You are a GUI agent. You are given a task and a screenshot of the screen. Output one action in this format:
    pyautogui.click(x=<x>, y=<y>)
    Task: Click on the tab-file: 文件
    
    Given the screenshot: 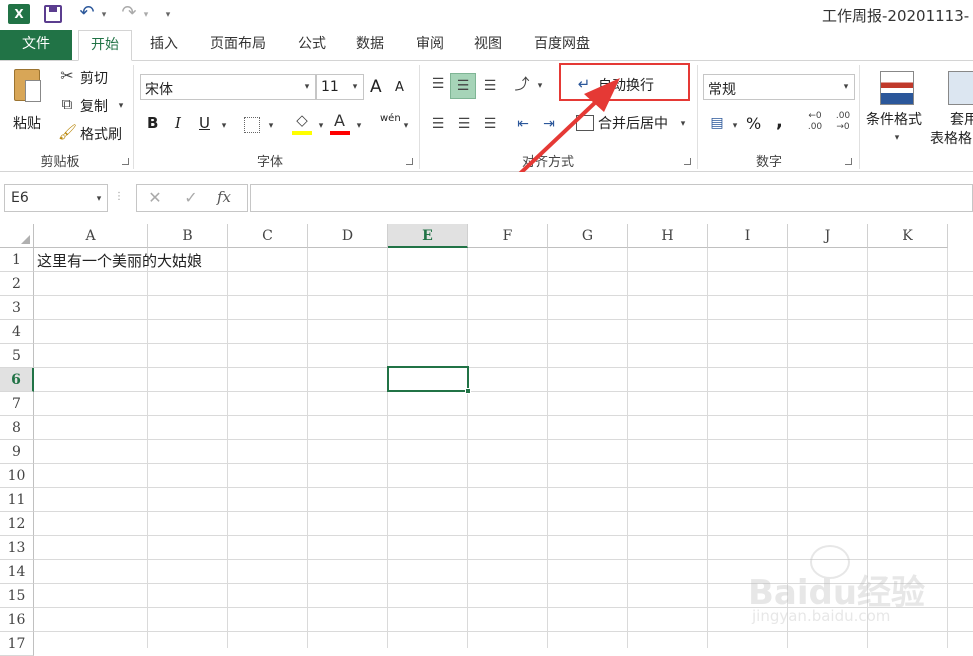 What is the action you would take?
    pyautogui.click(x=36, y=45)
    